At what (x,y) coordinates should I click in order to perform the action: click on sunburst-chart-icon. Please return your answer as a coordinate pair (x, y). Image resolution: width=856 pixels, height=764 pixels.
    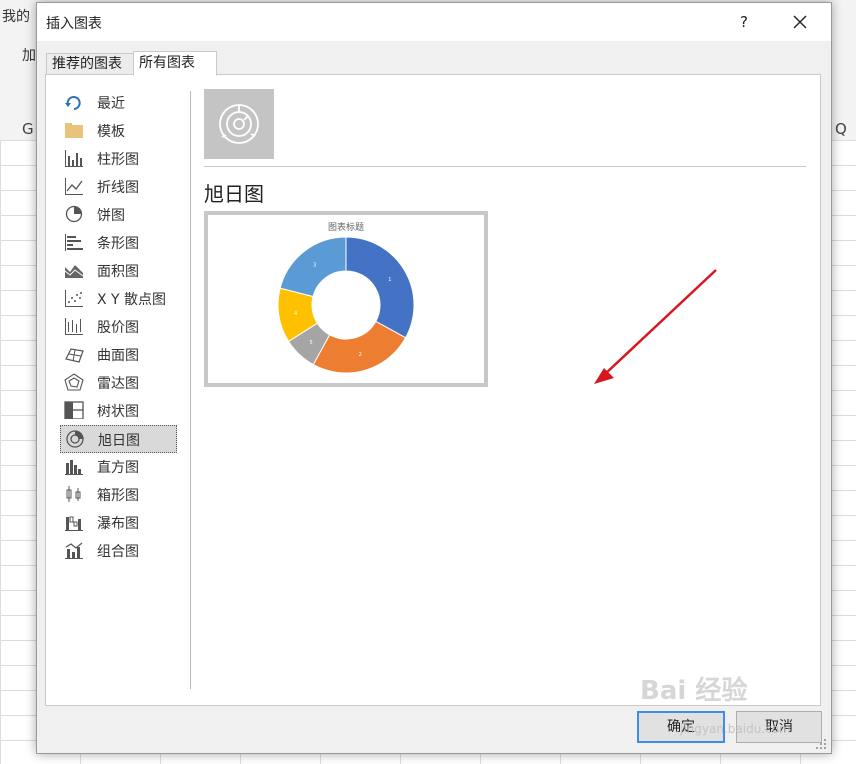
    Looking at the image, I should click on (75, 439).